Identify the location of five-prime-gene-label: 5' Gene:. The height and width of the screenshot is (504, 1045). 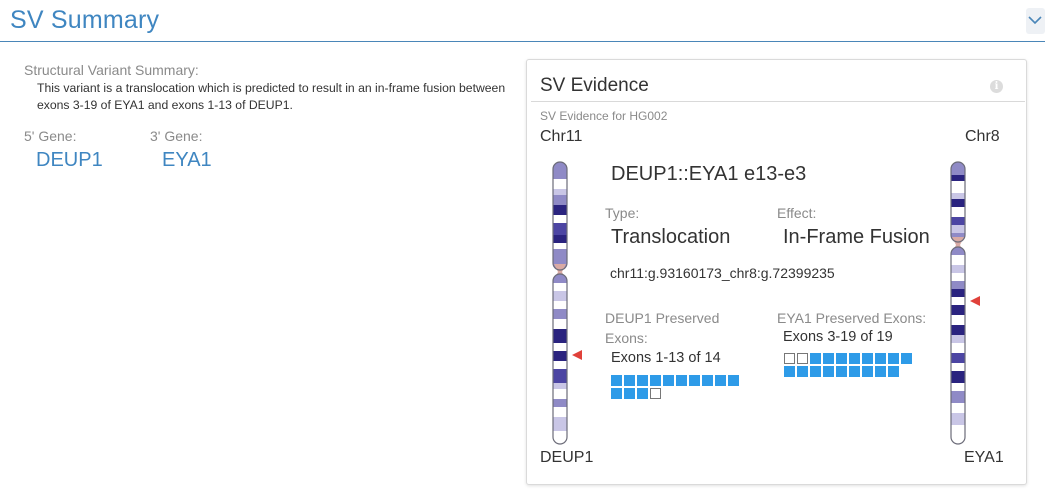
(50, 136).